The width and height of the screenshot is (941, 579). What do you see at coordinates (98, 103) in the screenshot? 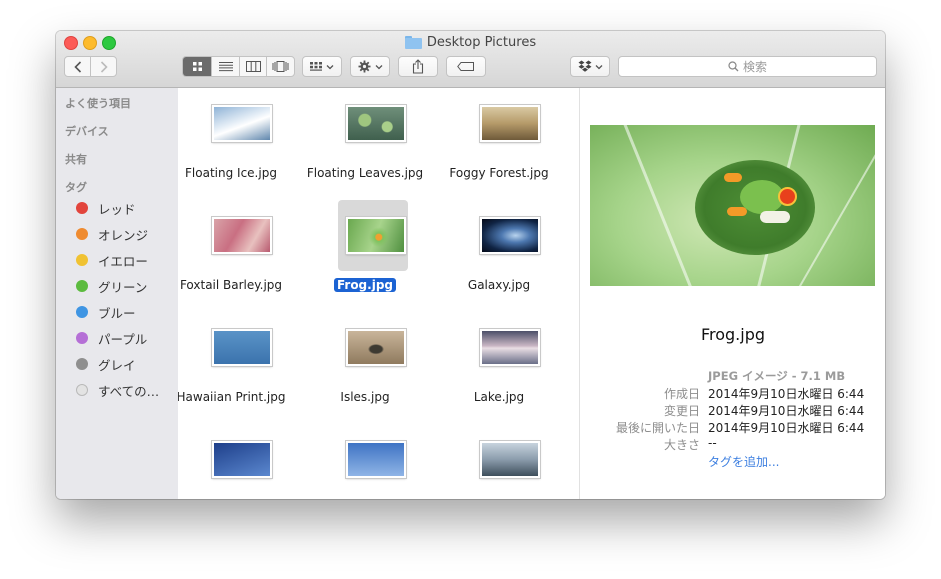
I see `sidebar-section-favorites: よく使う項目` at bounding box center [98, 103].